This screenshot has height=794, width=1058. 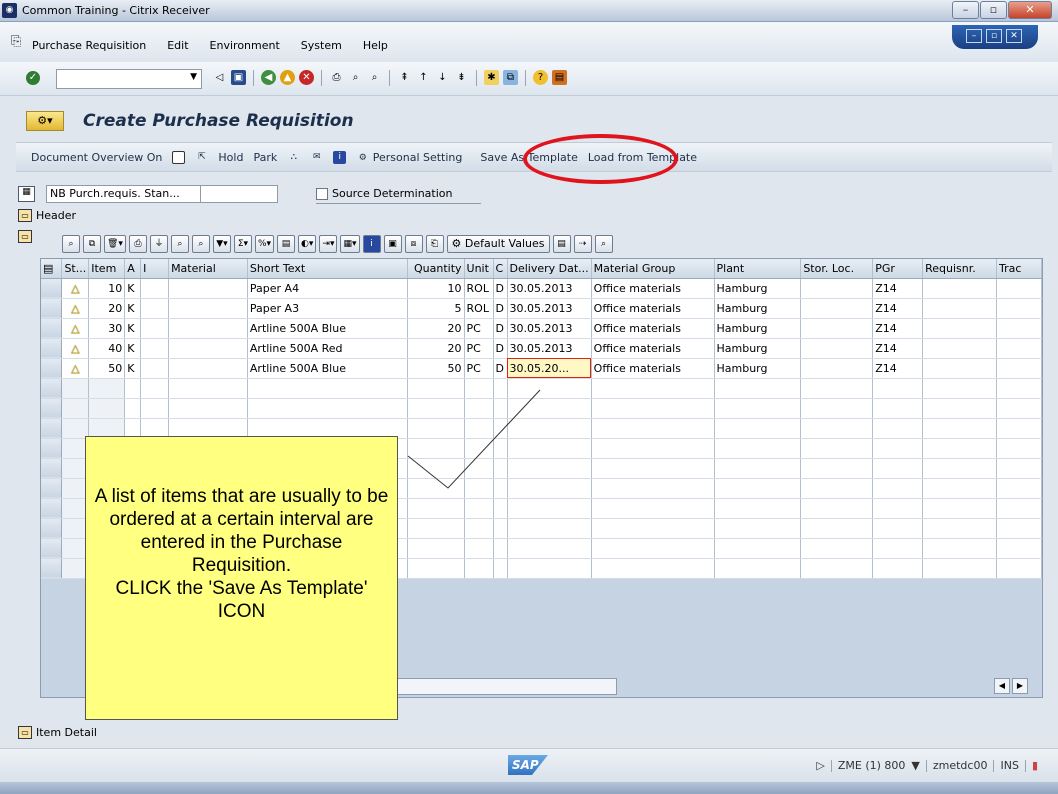 I want to click on status-bar: SAP ▷ ZME (1) 800 ▼ zmetdc00 INS ▮, so click(x=529, y=765).